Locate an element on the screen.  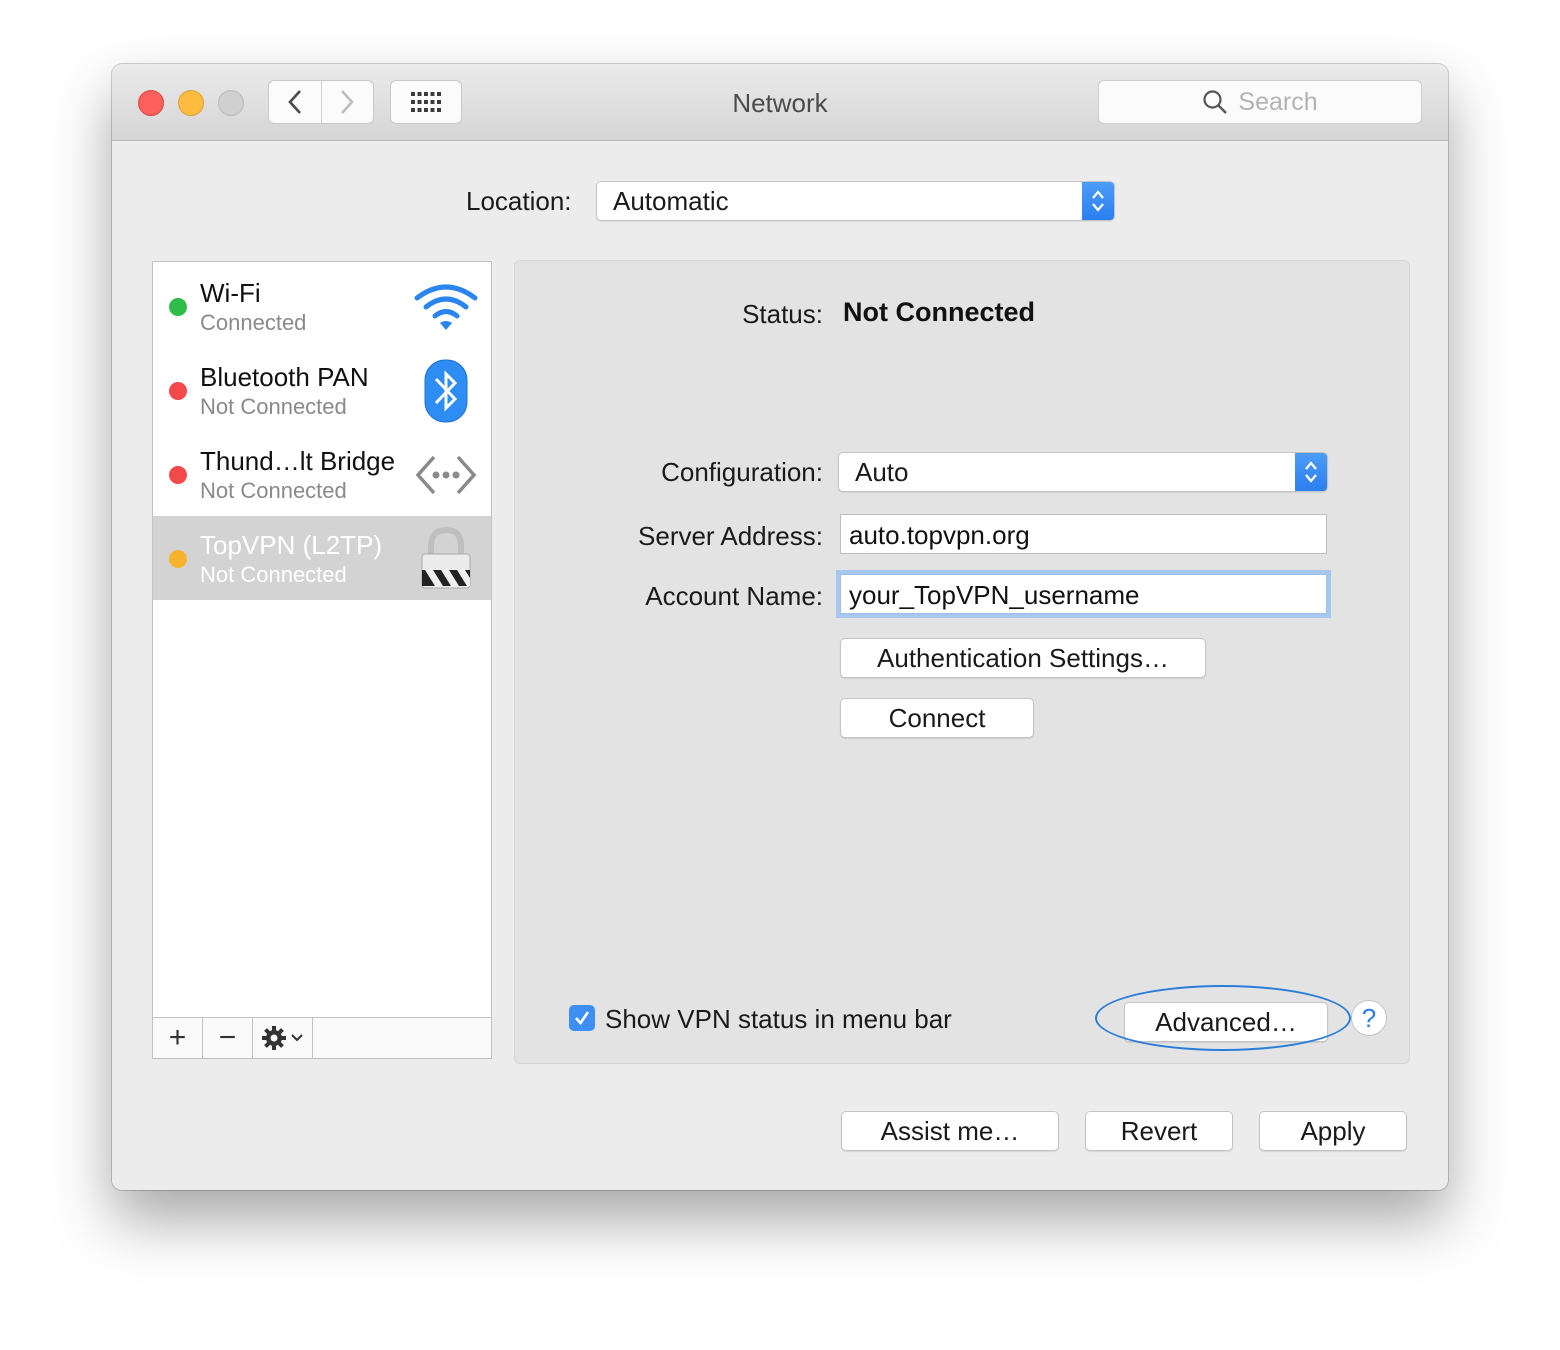
search-field: Search is located at coordinates (1260, 102).